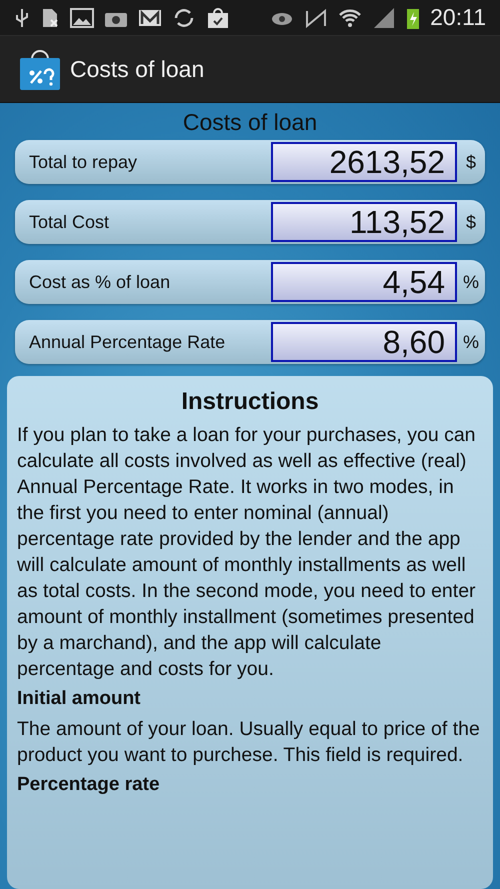 The width and height of the screenshot is (500, 889). Describe the element at coordinates (364, 342) in the screenshot. I see `result-value-field: 8,60` at that location.